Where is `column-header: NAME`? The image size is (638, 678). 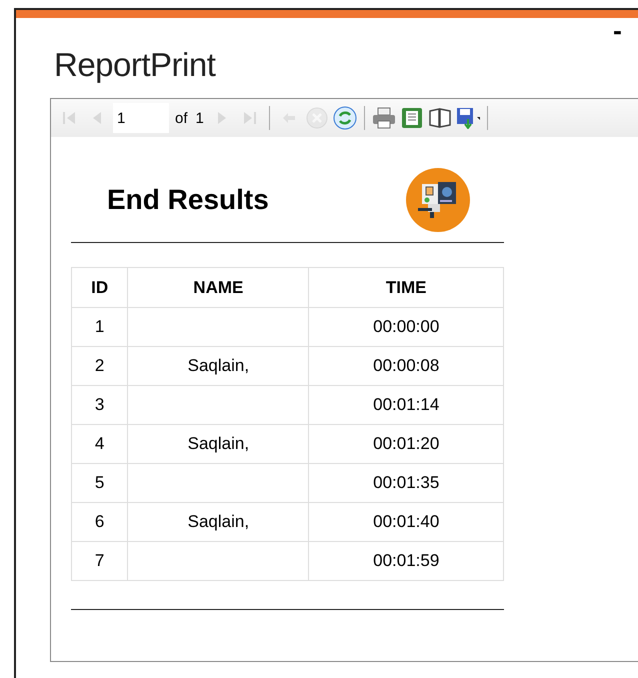 column-header: NAME is located at coordinates (218, 288).